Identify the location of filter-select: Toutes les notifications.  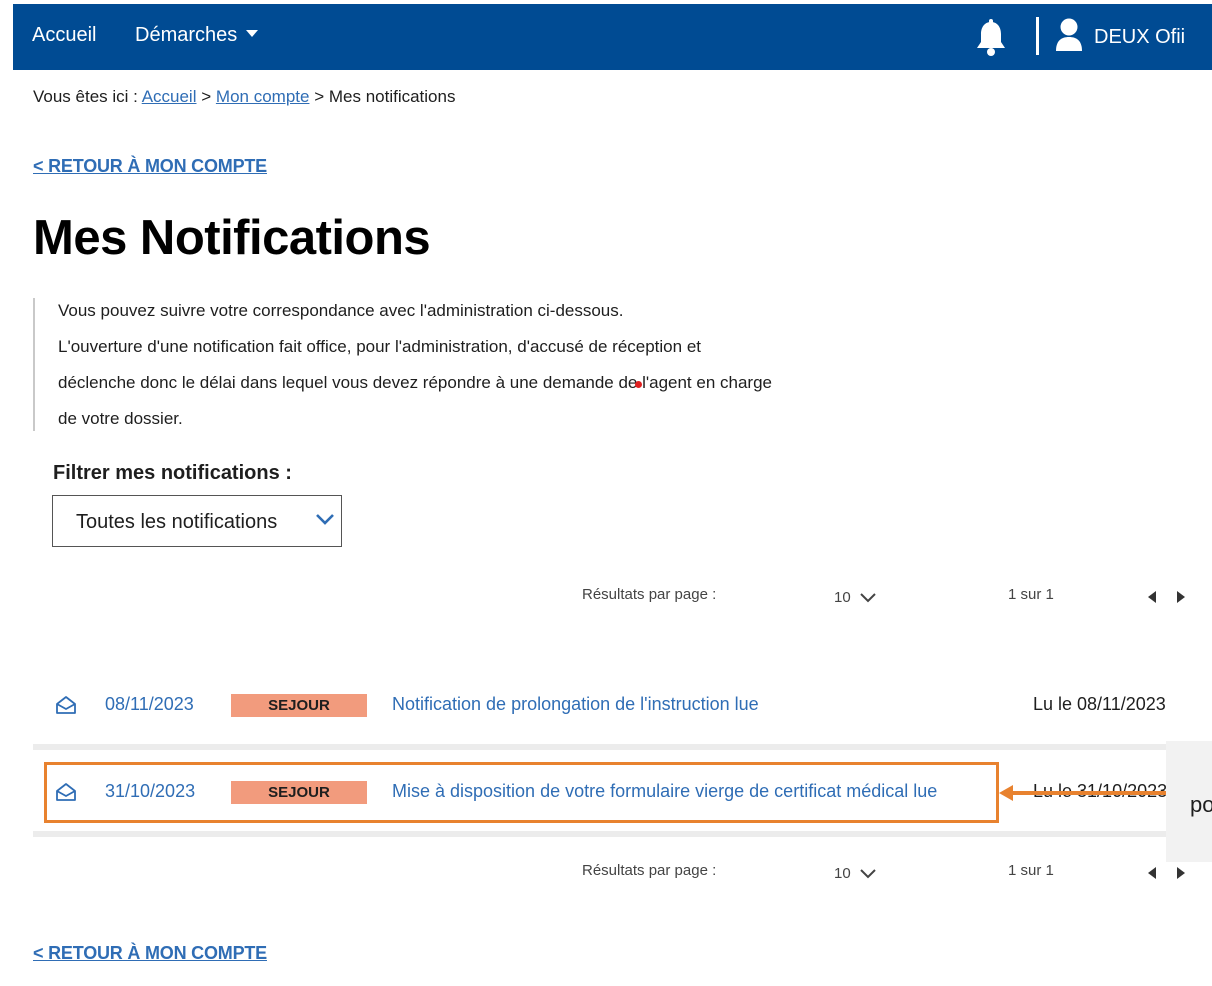
(197, 521).